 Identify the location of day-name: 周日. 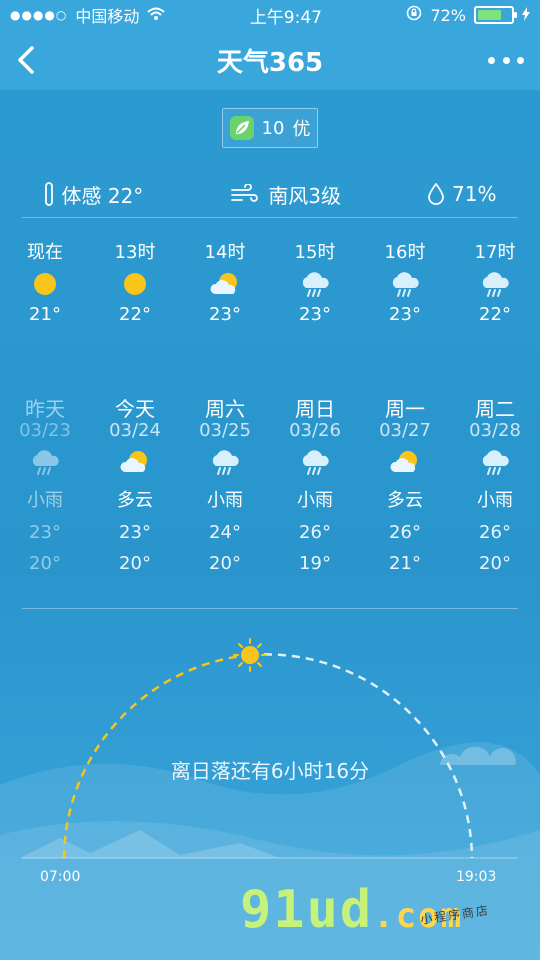
(315, 409).